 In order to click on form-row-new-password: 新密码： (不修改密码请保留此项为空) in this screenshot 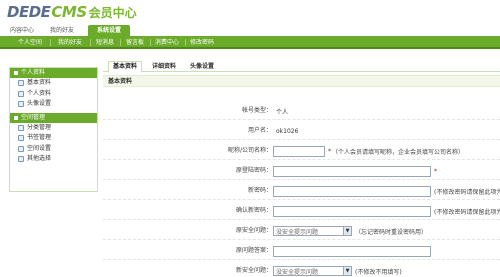, I will do `click(301, 191)`.